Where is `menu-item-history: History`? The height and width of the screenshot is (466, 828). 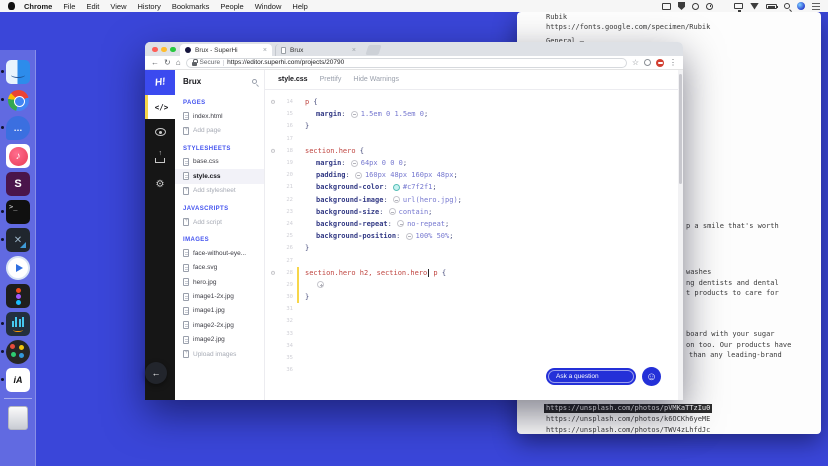 menu-item-history: History is located at coordinates (149, 6).